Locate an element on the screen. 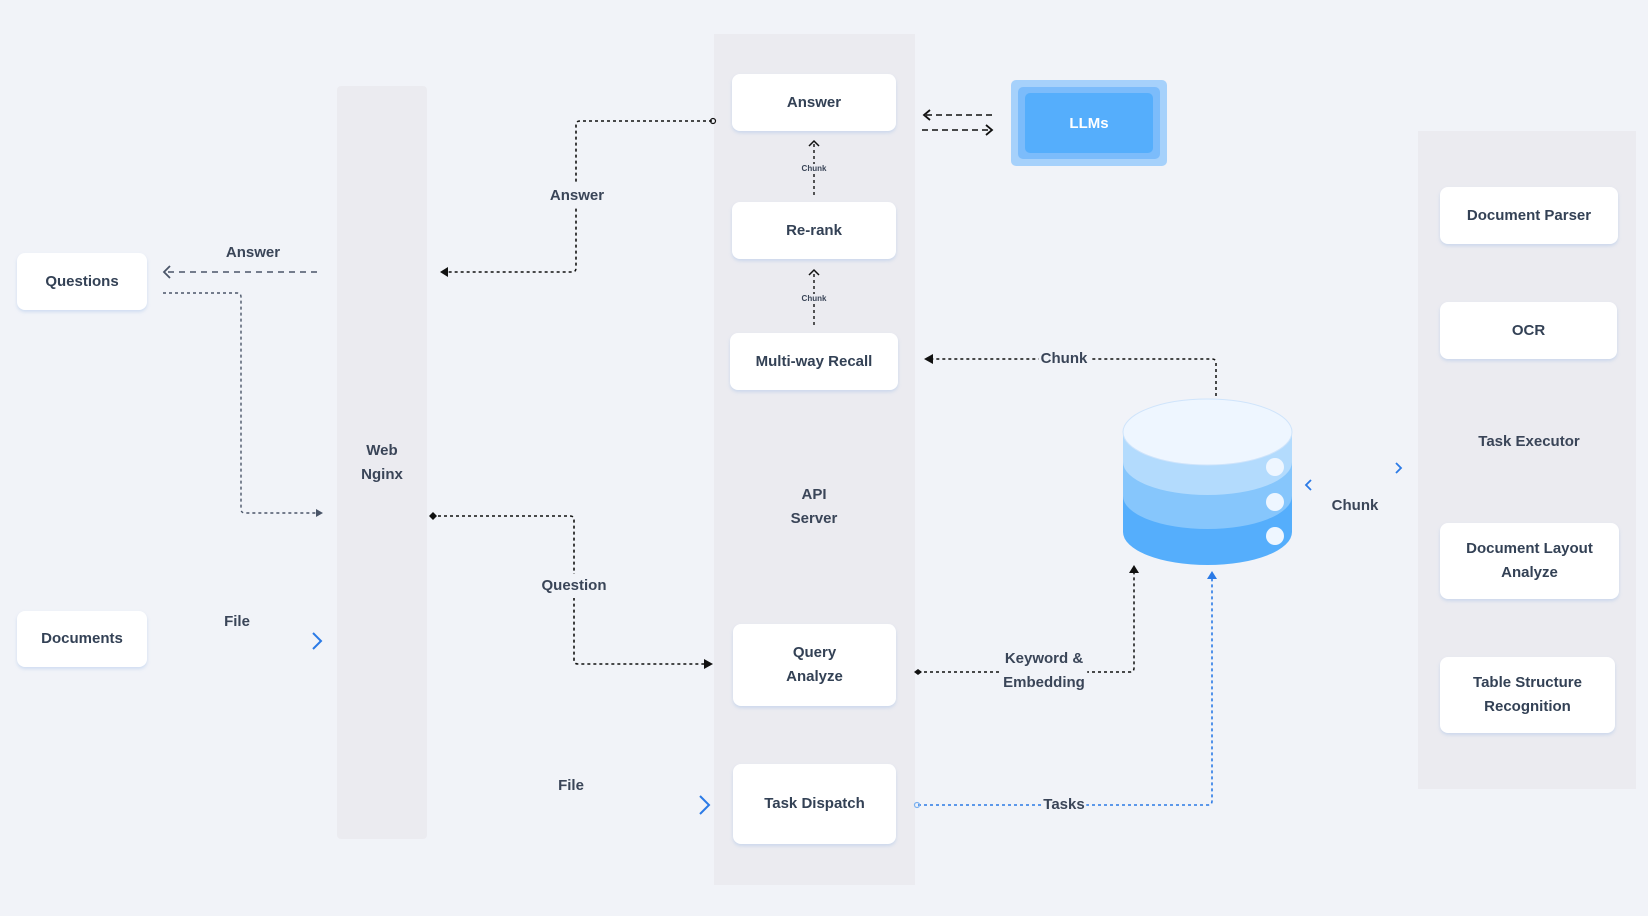 The image size is (1648, 916). document-parser-module: Document Parser is located at coordinates (1529, 215).